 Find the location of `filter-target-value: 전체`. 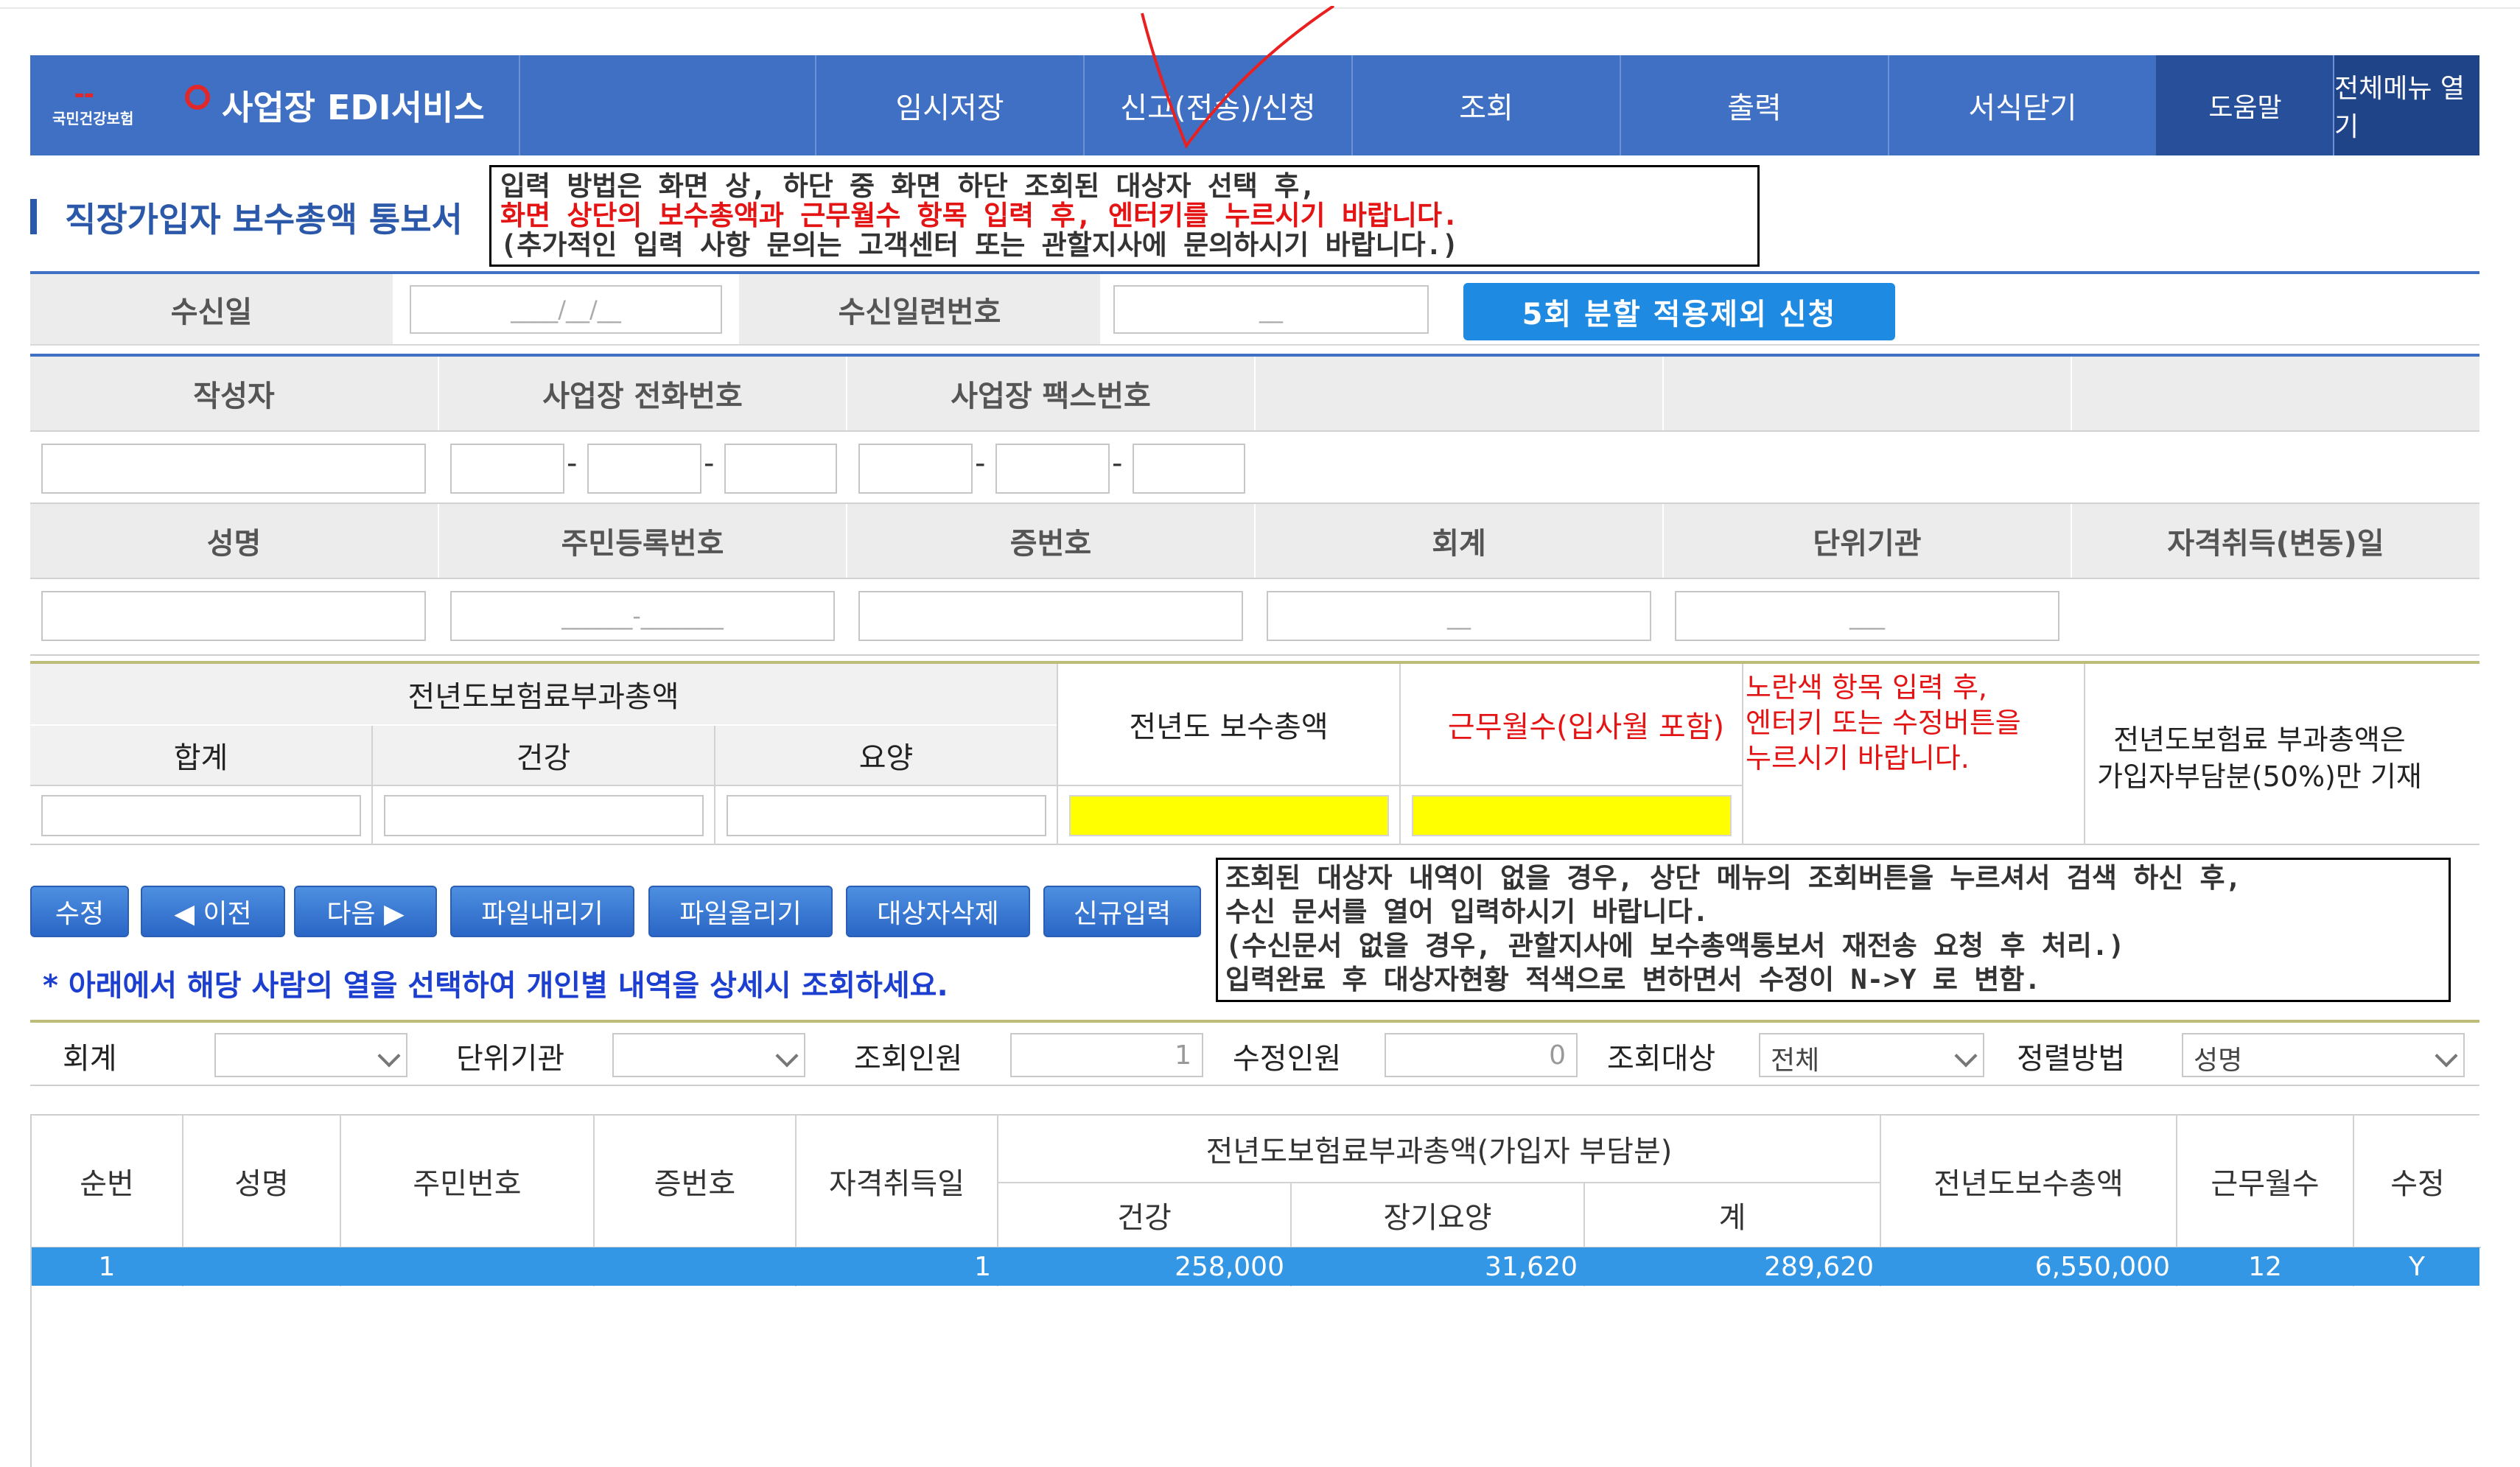

filter-target-value: 전체 is located at coordinates (1795, 1061).